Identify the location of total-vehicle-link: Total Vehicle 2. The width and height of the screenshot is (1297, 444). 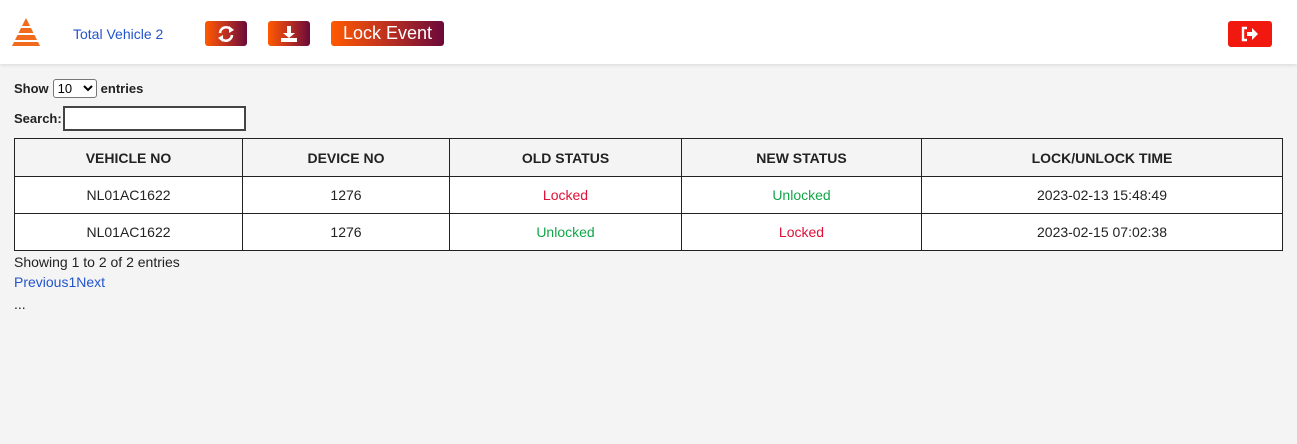
(118, 34).